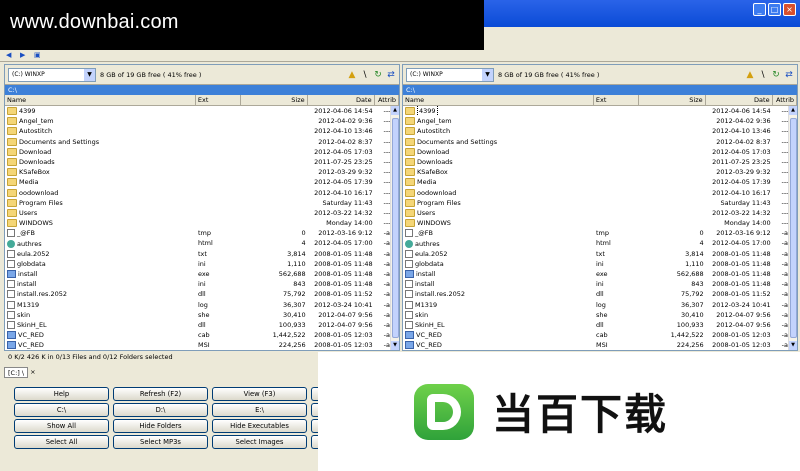 This screenshot has width=800, height=471. What do you see at coordinates (39, 55) in the screenshot?
I see `folder-icon: ▣` at bounding box center [39, 55].